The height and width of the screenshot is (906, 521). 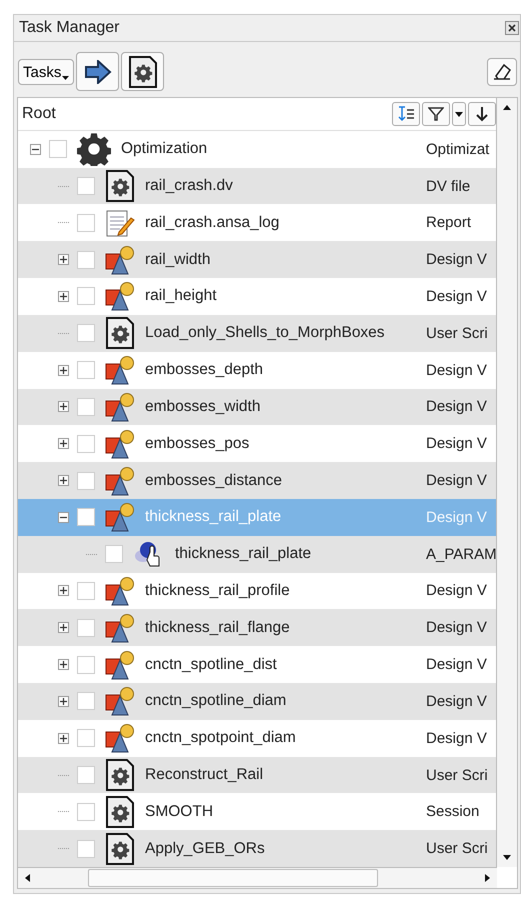 What do you see at coordinates (482, 114) in the screenshot?
I see `down-arrow-button` at bounding box center [482, 114].